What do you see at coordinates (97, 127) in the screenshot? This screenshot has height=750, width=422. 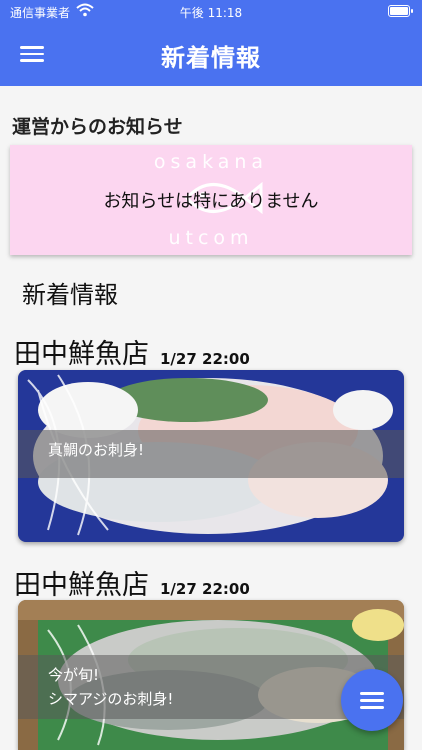 I see `notice-heading: 運営からのお知らせ` at bounding box center [97, 127].